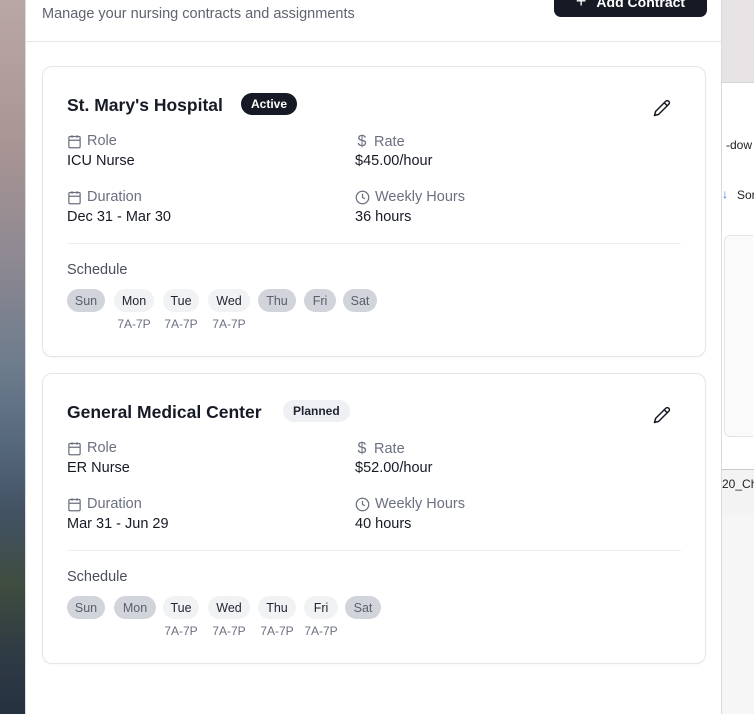  Describe the element at coordinates (164, 412) in the screenshot. I see `facility-name: General Medical Center` at that location.